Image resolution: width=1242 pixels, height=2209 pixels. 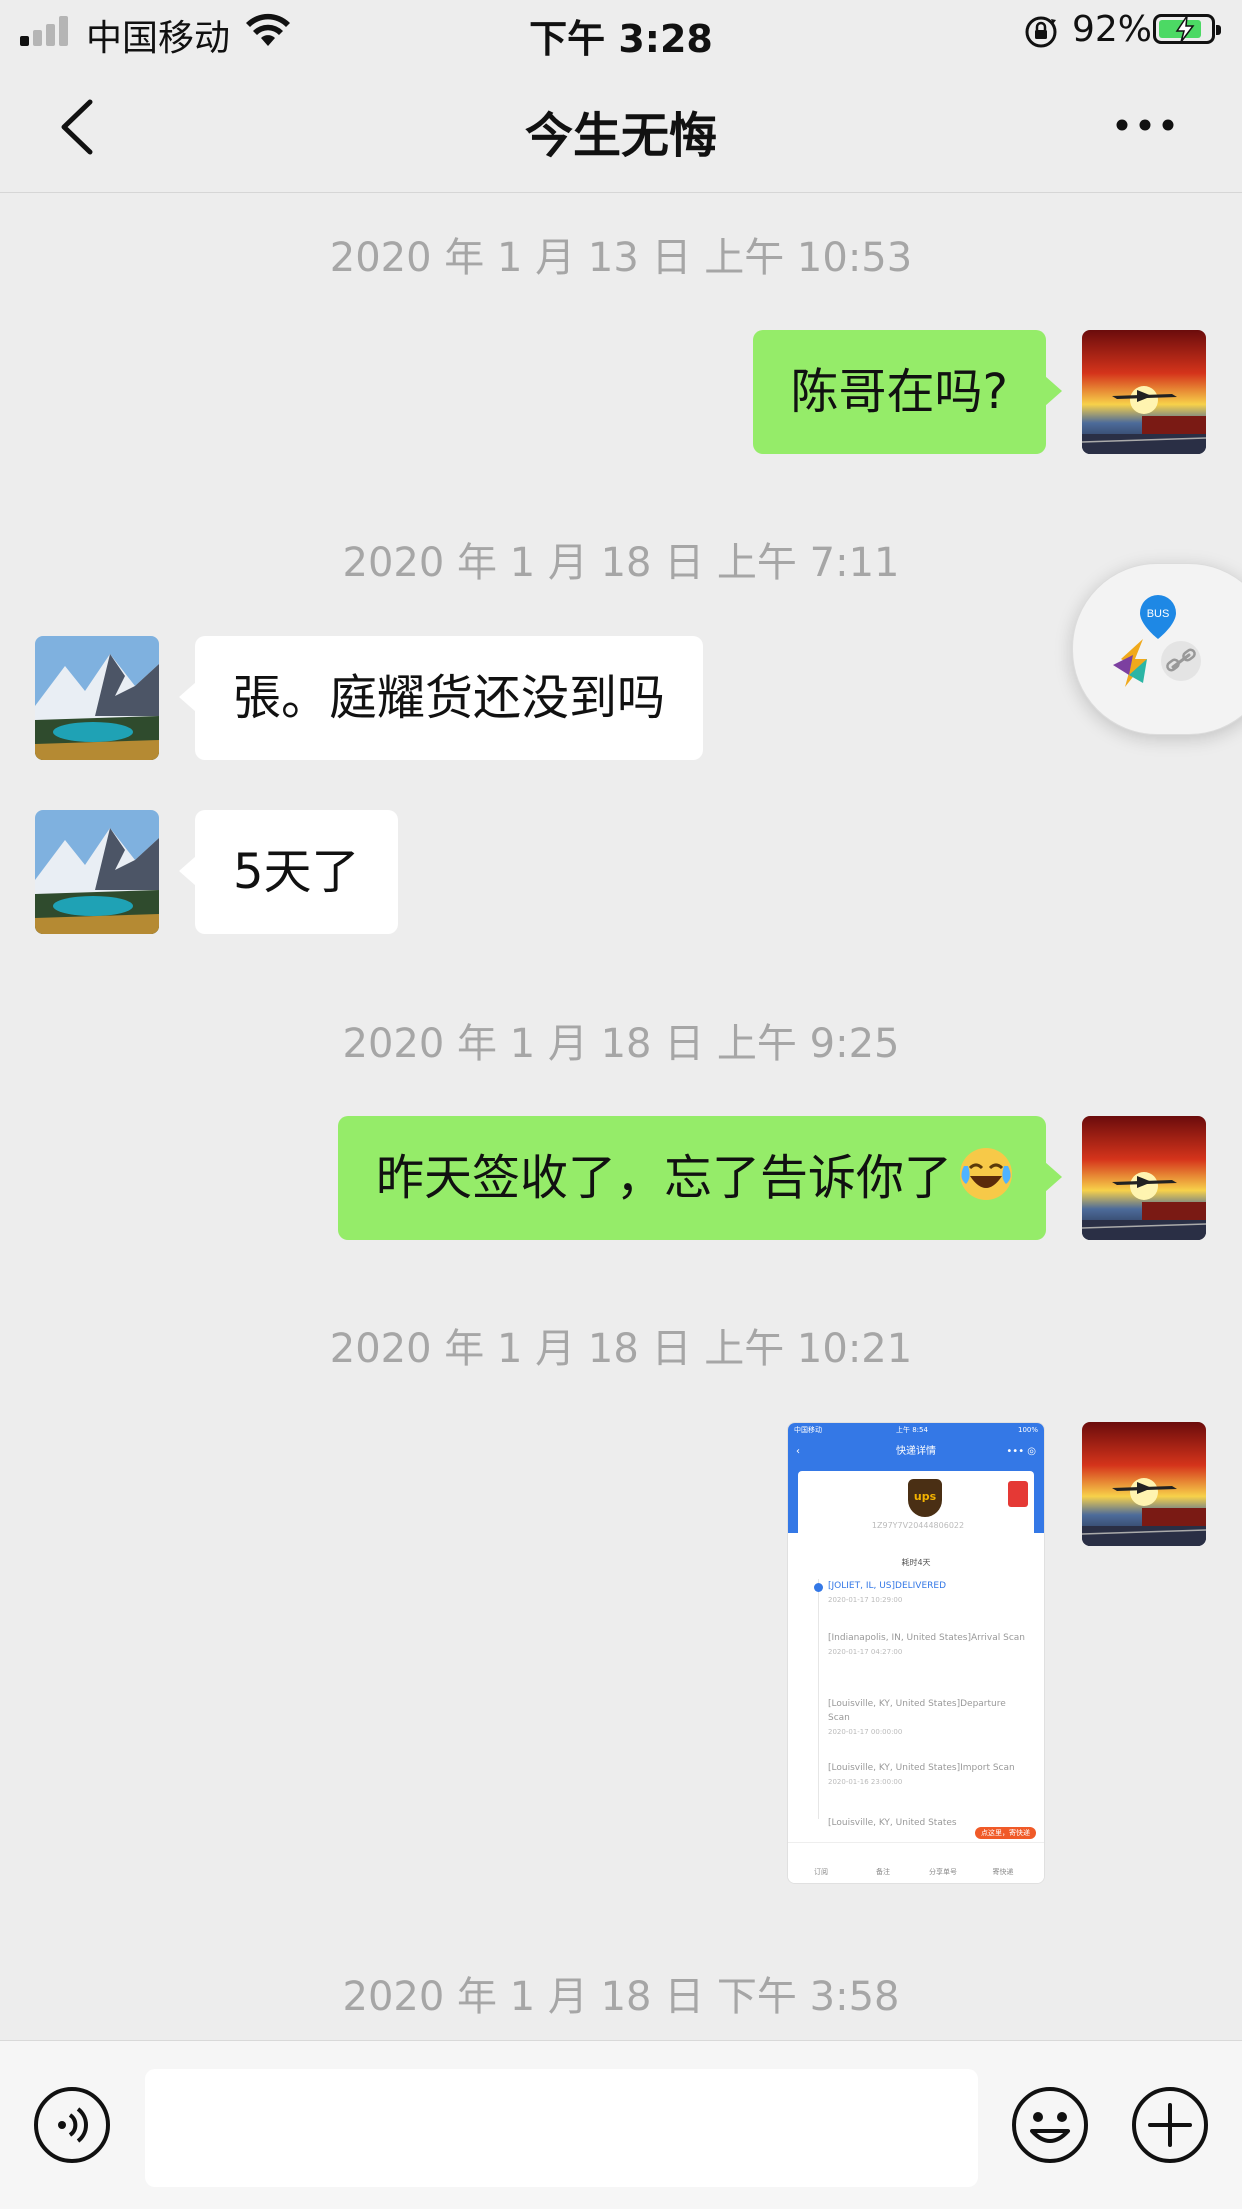 What do you see at coordinates (1157, 641) in the screenshot?
I see `floating-widget-icons: BUS` at bounding box center [1157, 641].